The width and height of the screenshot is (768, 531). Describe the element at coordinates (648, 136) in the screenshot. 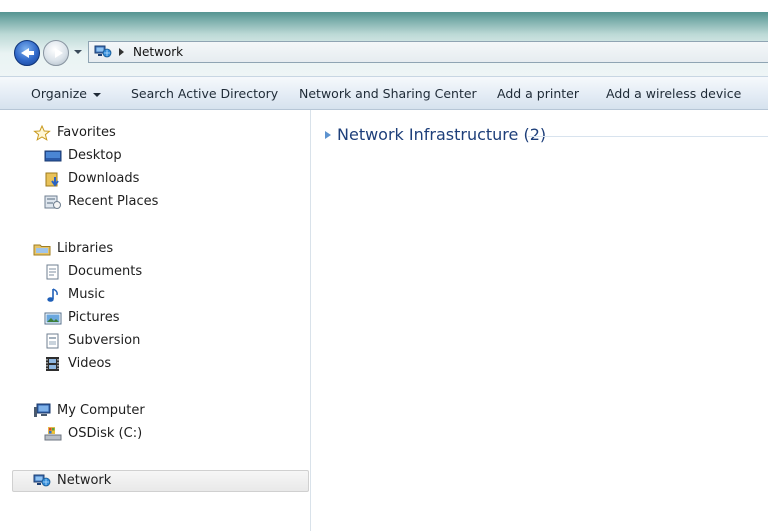

I see `group-divider` at that location.